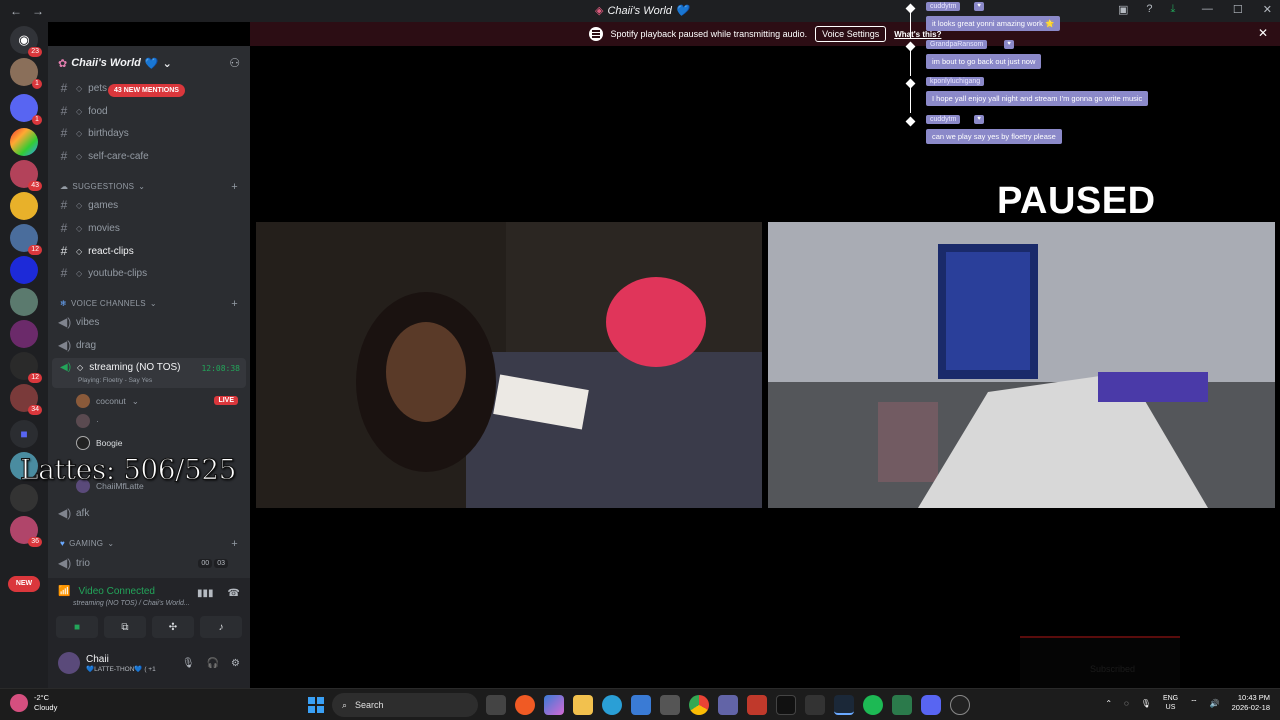 The image size is (1280, 720). I want to click on voice-channel-trio: ◀) trio 00 03, so click(149, 563).